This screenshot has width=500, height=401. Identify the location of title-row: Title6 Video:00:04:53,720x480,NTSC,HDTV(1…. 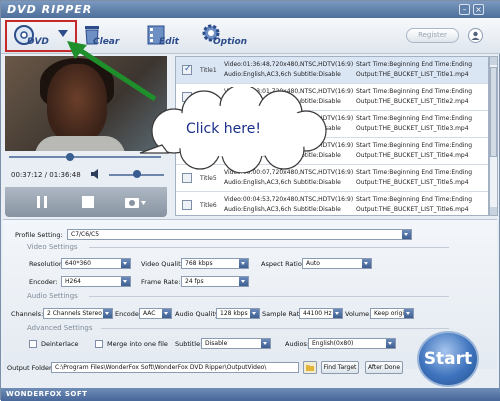
(332, 203).